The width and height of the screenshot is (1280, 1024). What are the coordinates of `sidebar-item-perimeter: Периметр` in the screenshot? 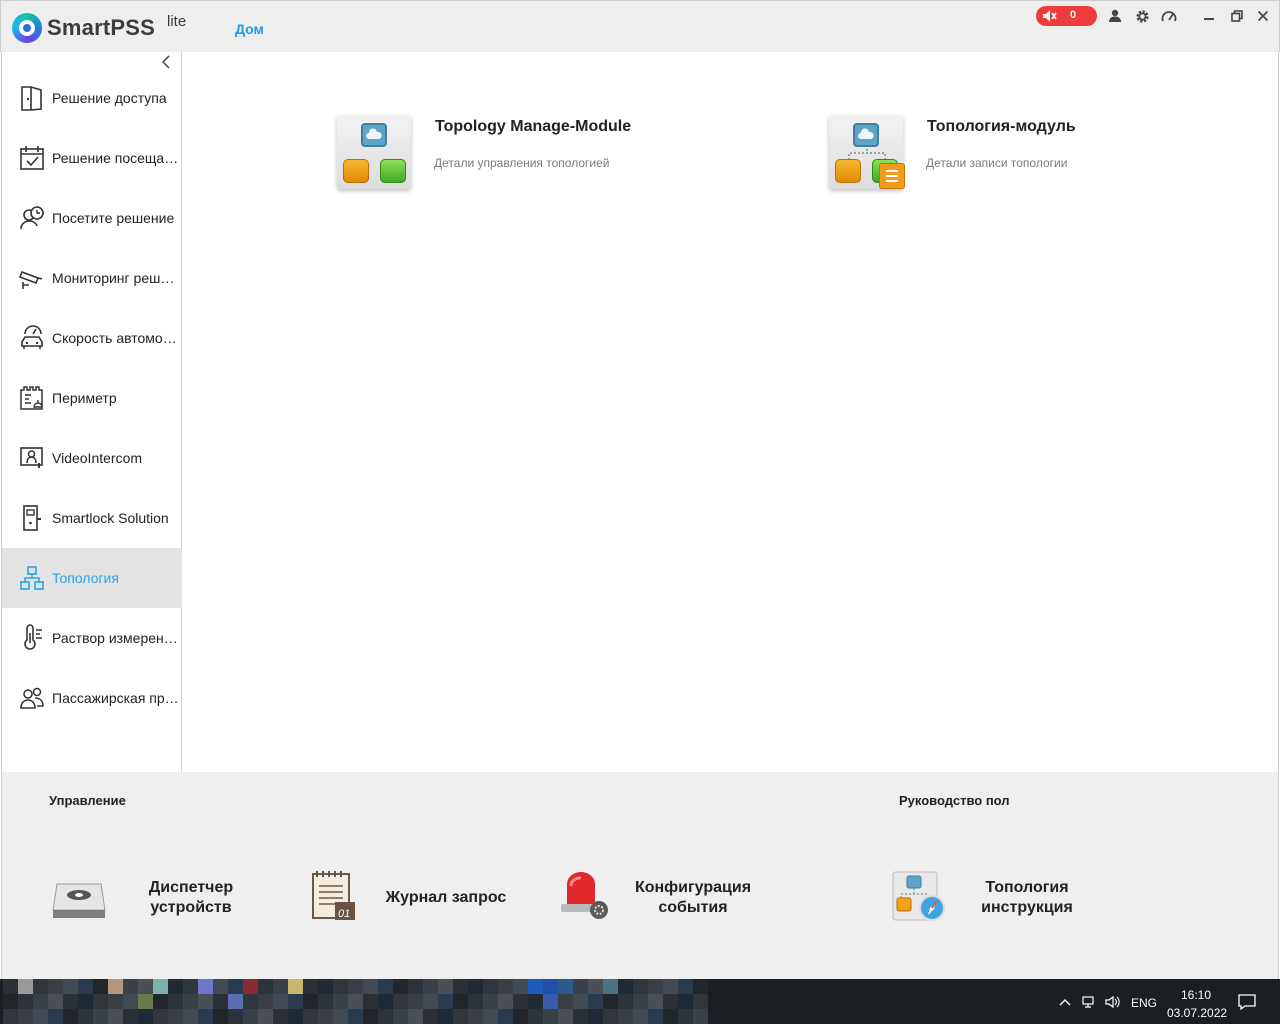 It's located at (92, 398).